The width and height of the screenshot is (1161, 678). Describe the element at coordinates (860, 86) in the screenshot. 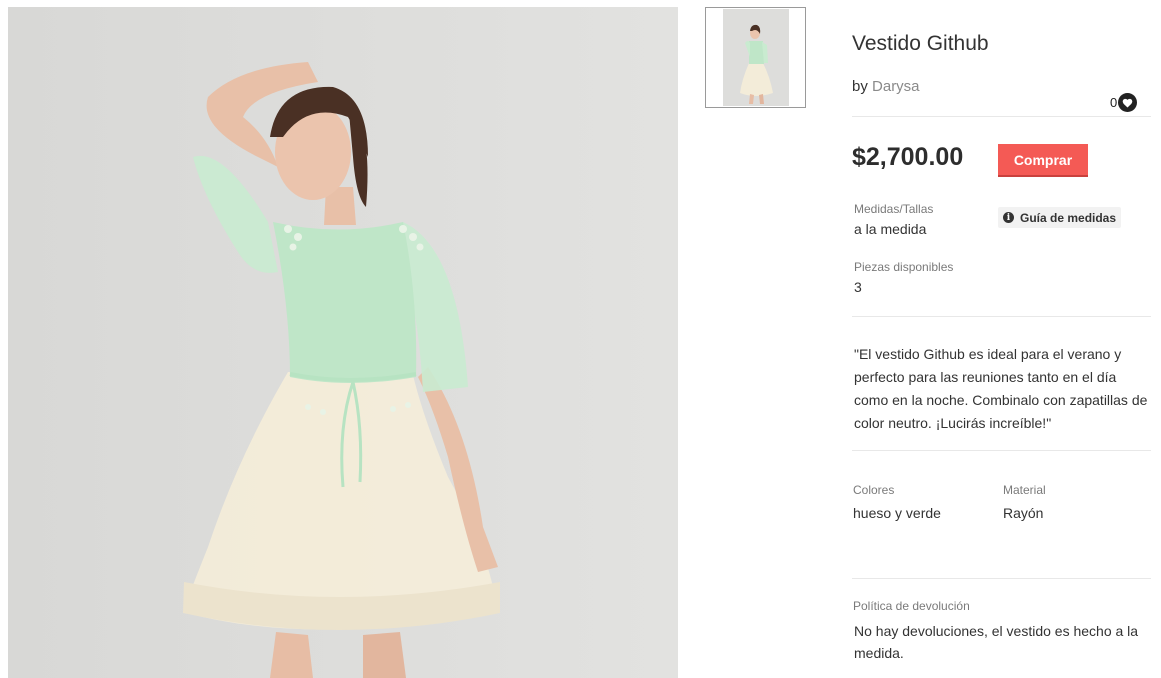

I see `by-label: by` at that location.